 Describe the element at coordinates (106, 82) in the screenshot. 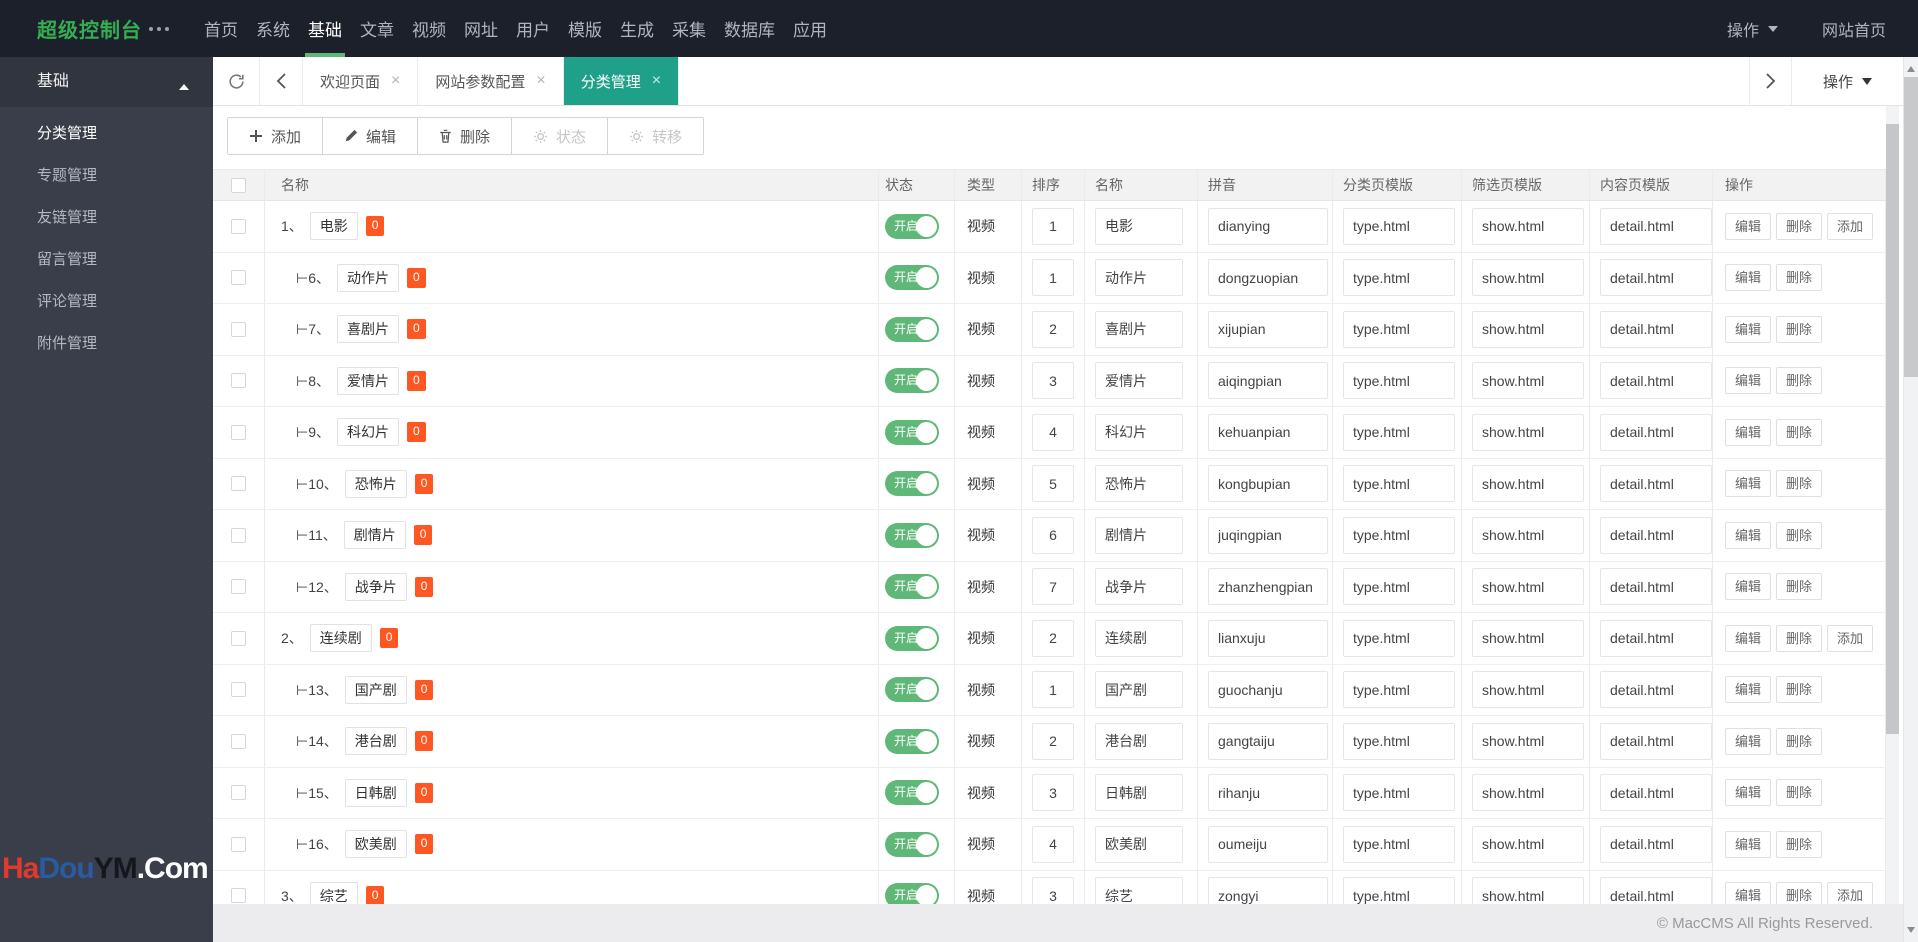

I see `sidebar-section-basic: 基础` at that location.